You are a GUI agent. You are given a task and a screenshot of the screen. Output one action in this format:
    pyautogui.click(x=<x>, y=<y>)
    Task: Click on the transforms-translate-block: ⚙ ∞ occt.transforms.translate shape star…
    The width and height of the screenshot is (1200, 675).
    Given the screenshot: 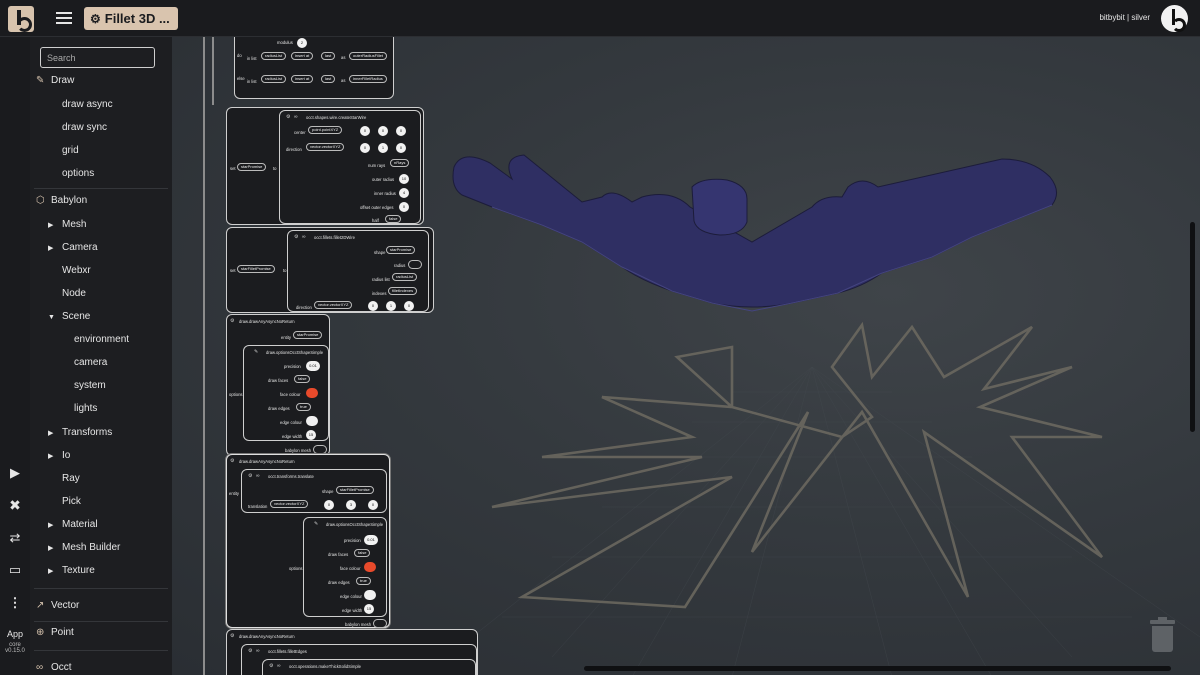 What is the action you would take?
    pyautogui.click(x=314, y=491)
    